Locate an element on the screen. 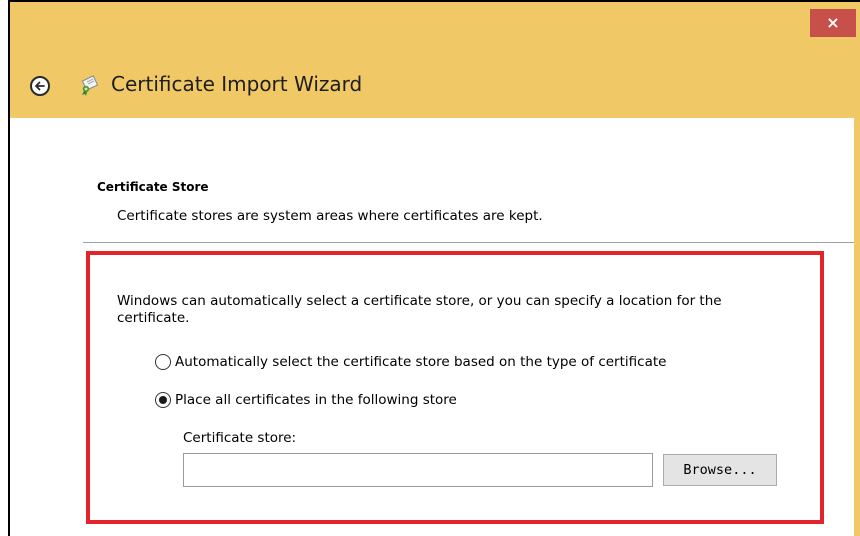 This screenshot has width=860, height=536. certificate-store-input is located at coordinates (418, 470).